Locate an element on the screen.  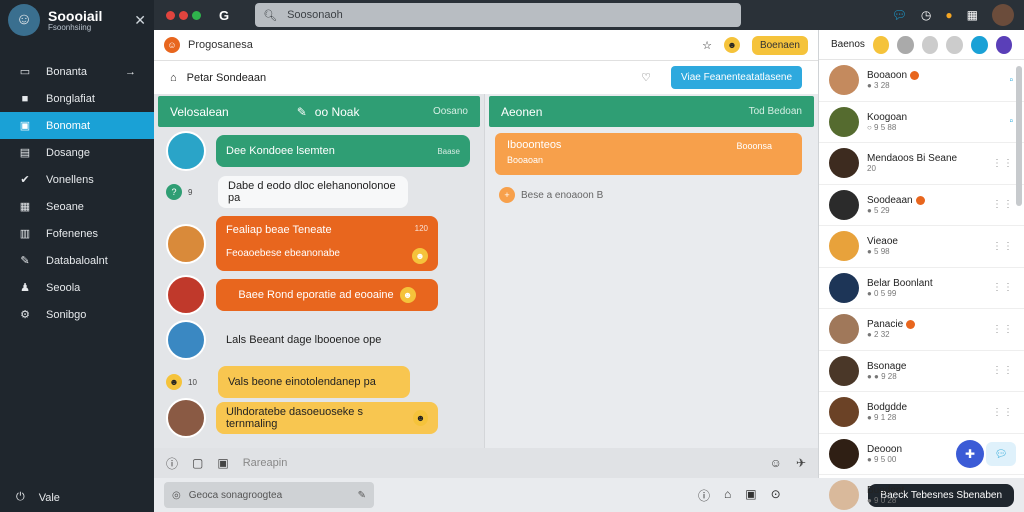
bottom-search-placeholder: Geoca sonagroogtea is located at coordinates (235, 495).